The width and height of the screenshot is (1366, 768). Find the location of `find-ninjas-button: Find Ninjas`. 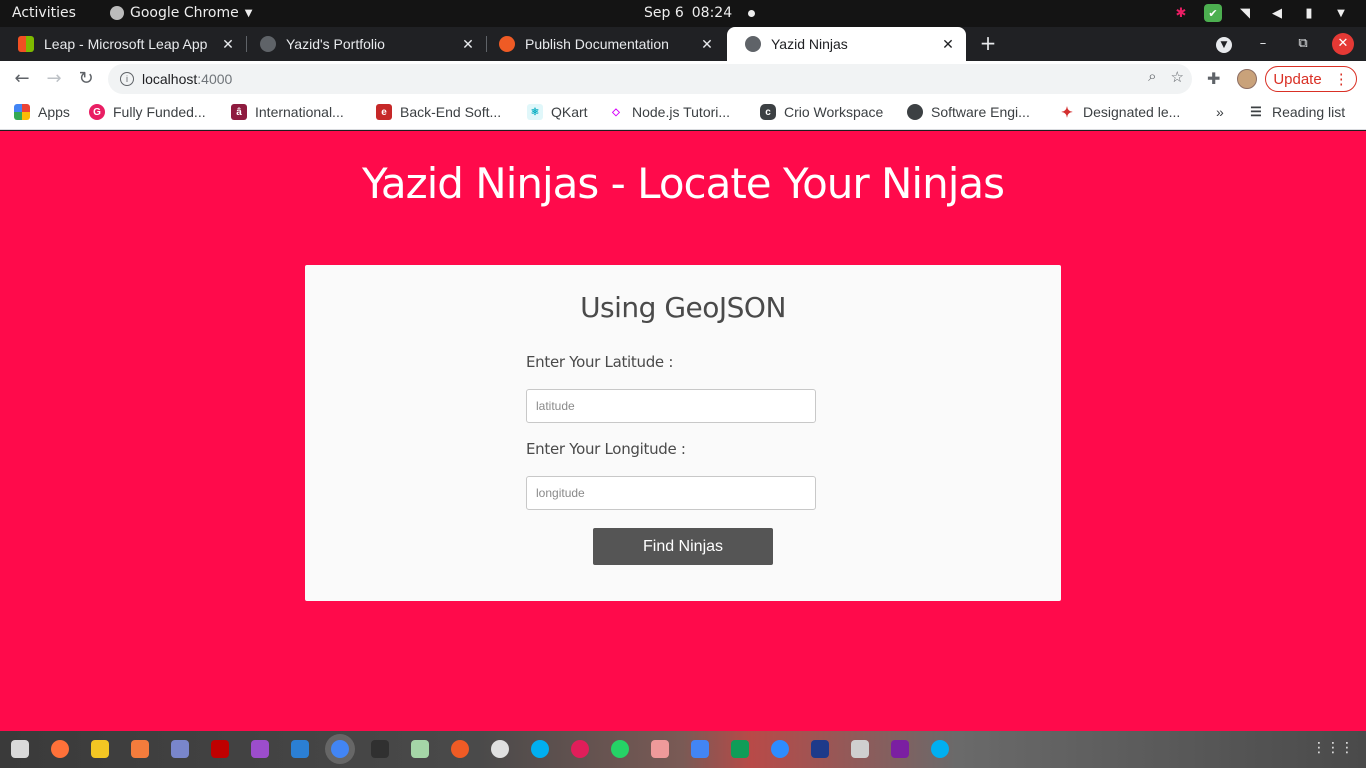

find-ninjas-button: Find Ninjas is located at coordinates (683, 546).